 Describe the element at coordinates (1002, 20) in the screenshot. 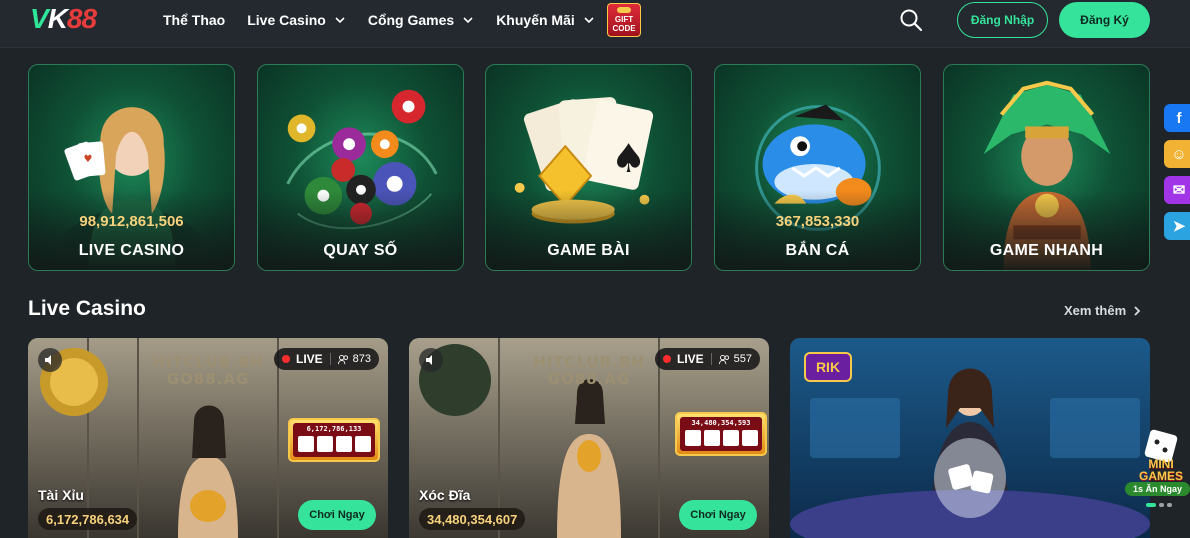

I see `login-button: Đăng Nhập` at that location.